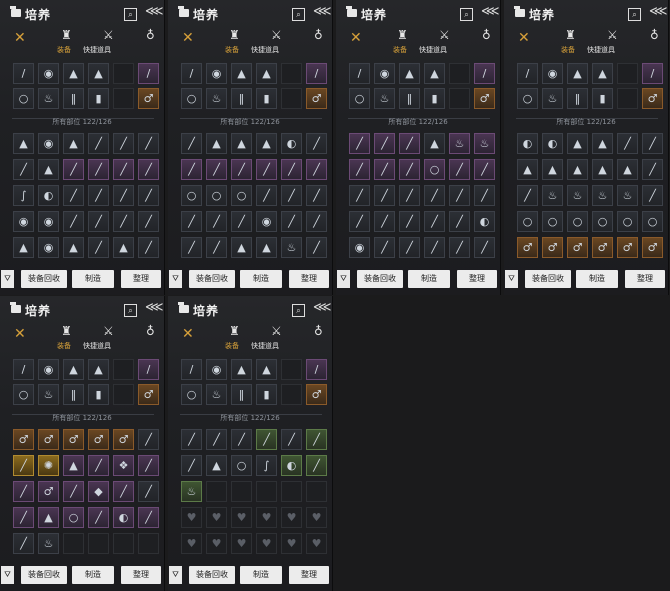  What do you see at coordinates (23, 98) in the screenshot?
I see `equipped-slot: ○` at bounding box center [23, 98].